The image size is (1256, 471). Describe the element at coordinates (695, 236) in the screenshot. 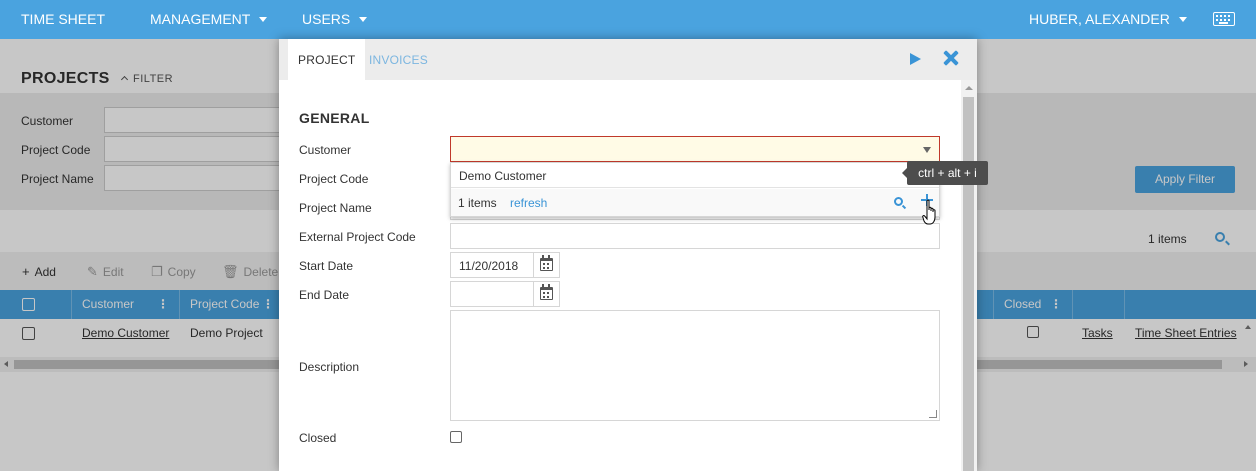

I see `external-project-code-input` at that location.